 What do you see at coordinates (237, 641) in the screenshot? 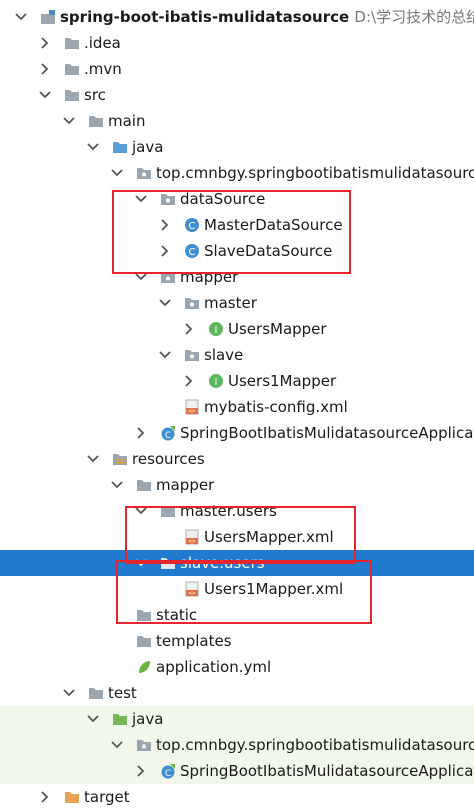
I see `tree-row-folder-templates: templates` at bounding box center [237, 641].